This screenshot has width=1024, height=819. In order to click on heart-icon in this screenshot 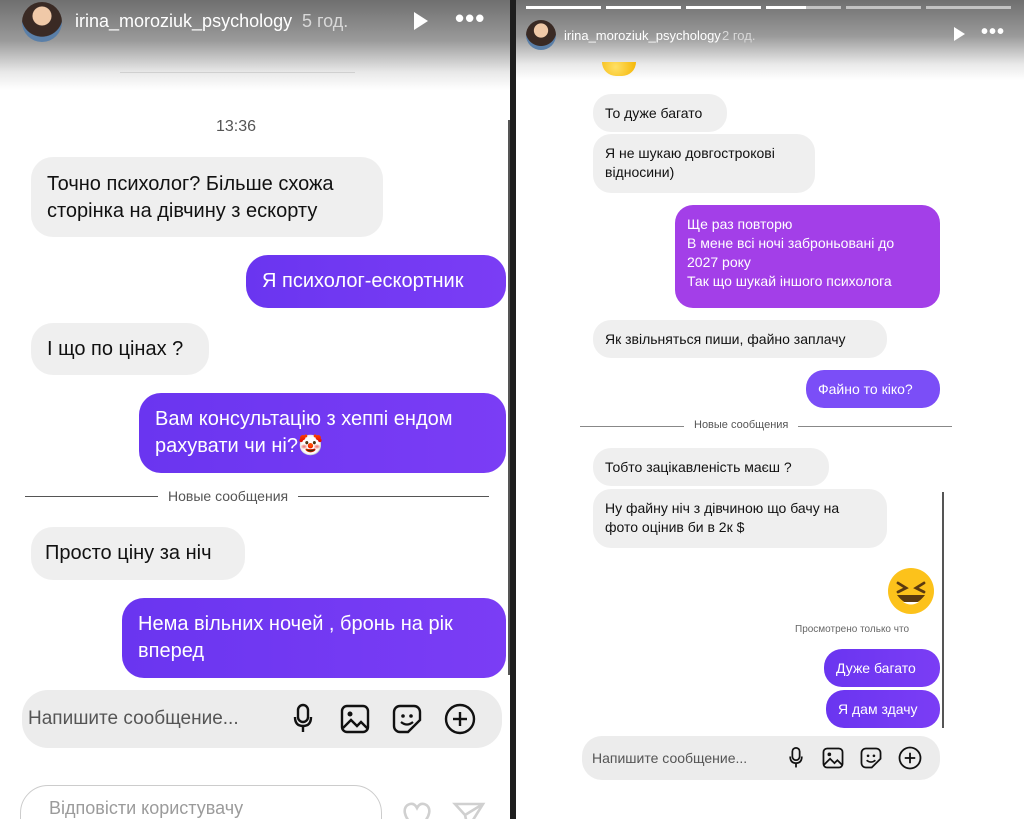, I will do `click(417, 809)`.